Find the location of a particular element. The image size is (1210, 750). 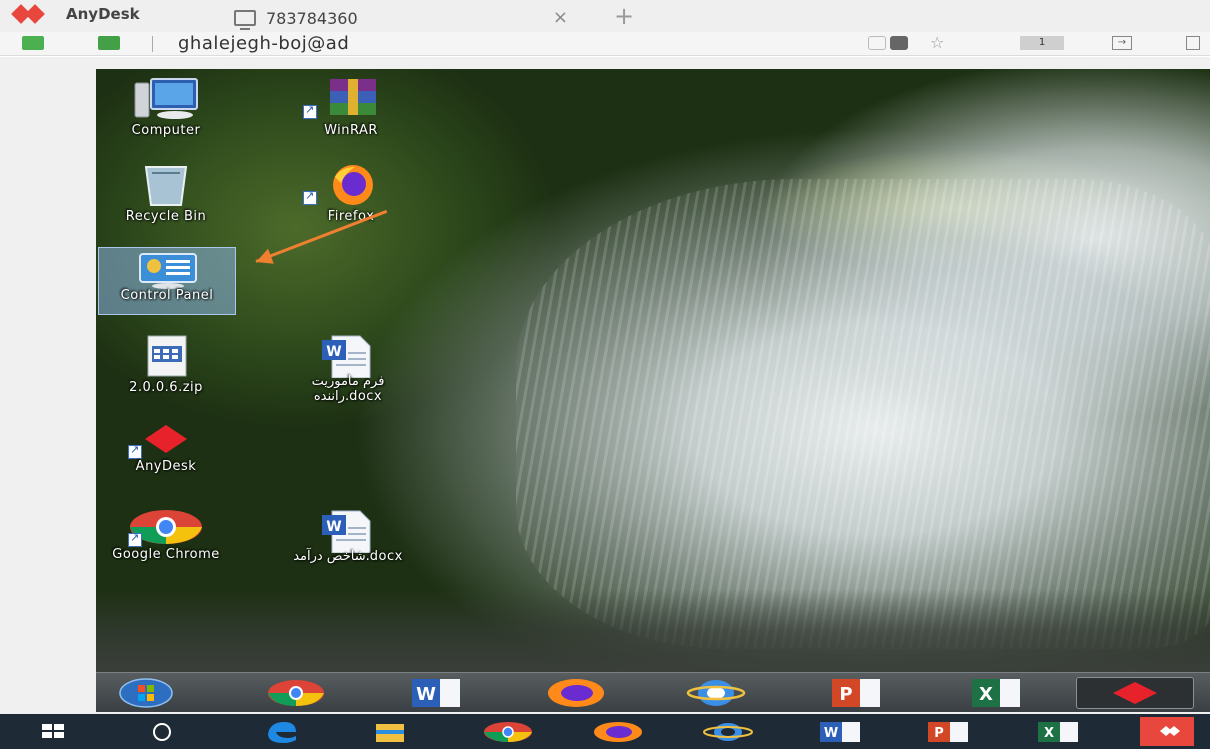

monitor-switch-button: 1 is located at coordinates (1042, 43).